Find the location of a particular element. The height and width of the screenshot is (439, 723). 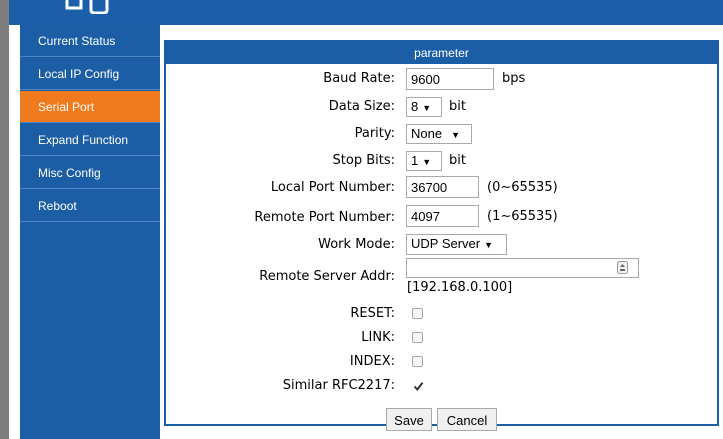

work-mode-label: Work Mode: is located at coordinates (356, 244).